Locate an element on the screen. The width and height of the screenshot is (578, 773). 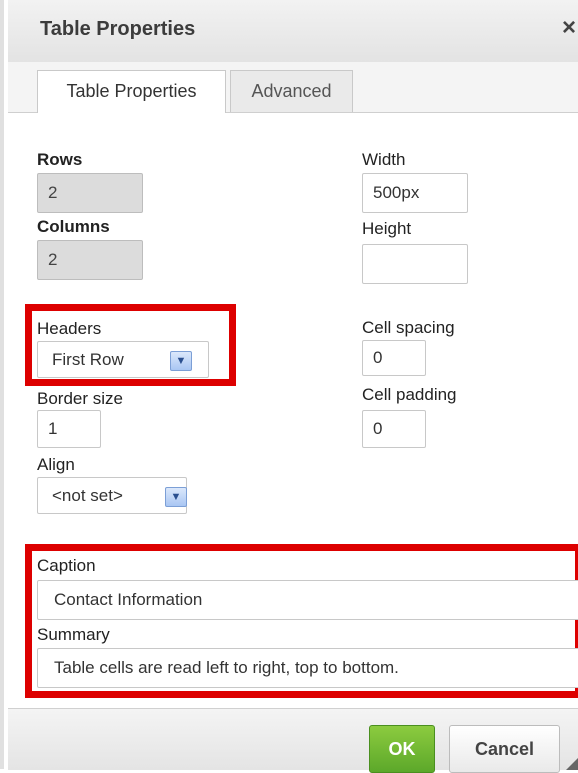
align-select: <not set> ▼ is located at coordinates (112, 495).